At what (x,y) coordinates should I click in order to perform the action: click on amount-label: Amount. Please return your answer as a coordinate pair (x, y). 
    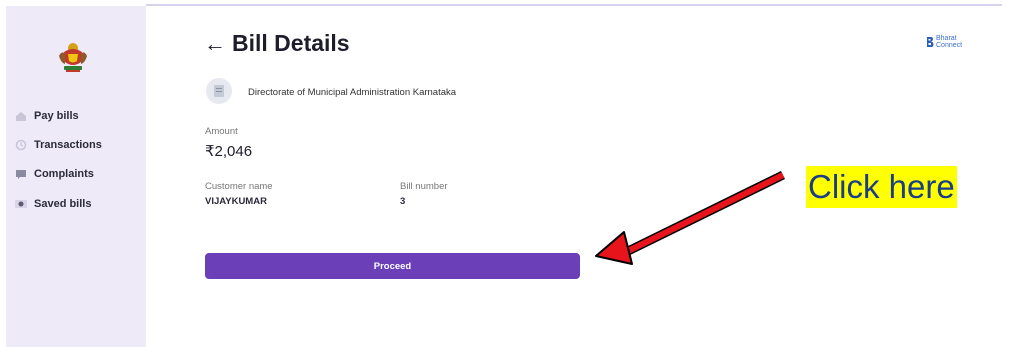
    Looking at the image, I should click on (221, 131).